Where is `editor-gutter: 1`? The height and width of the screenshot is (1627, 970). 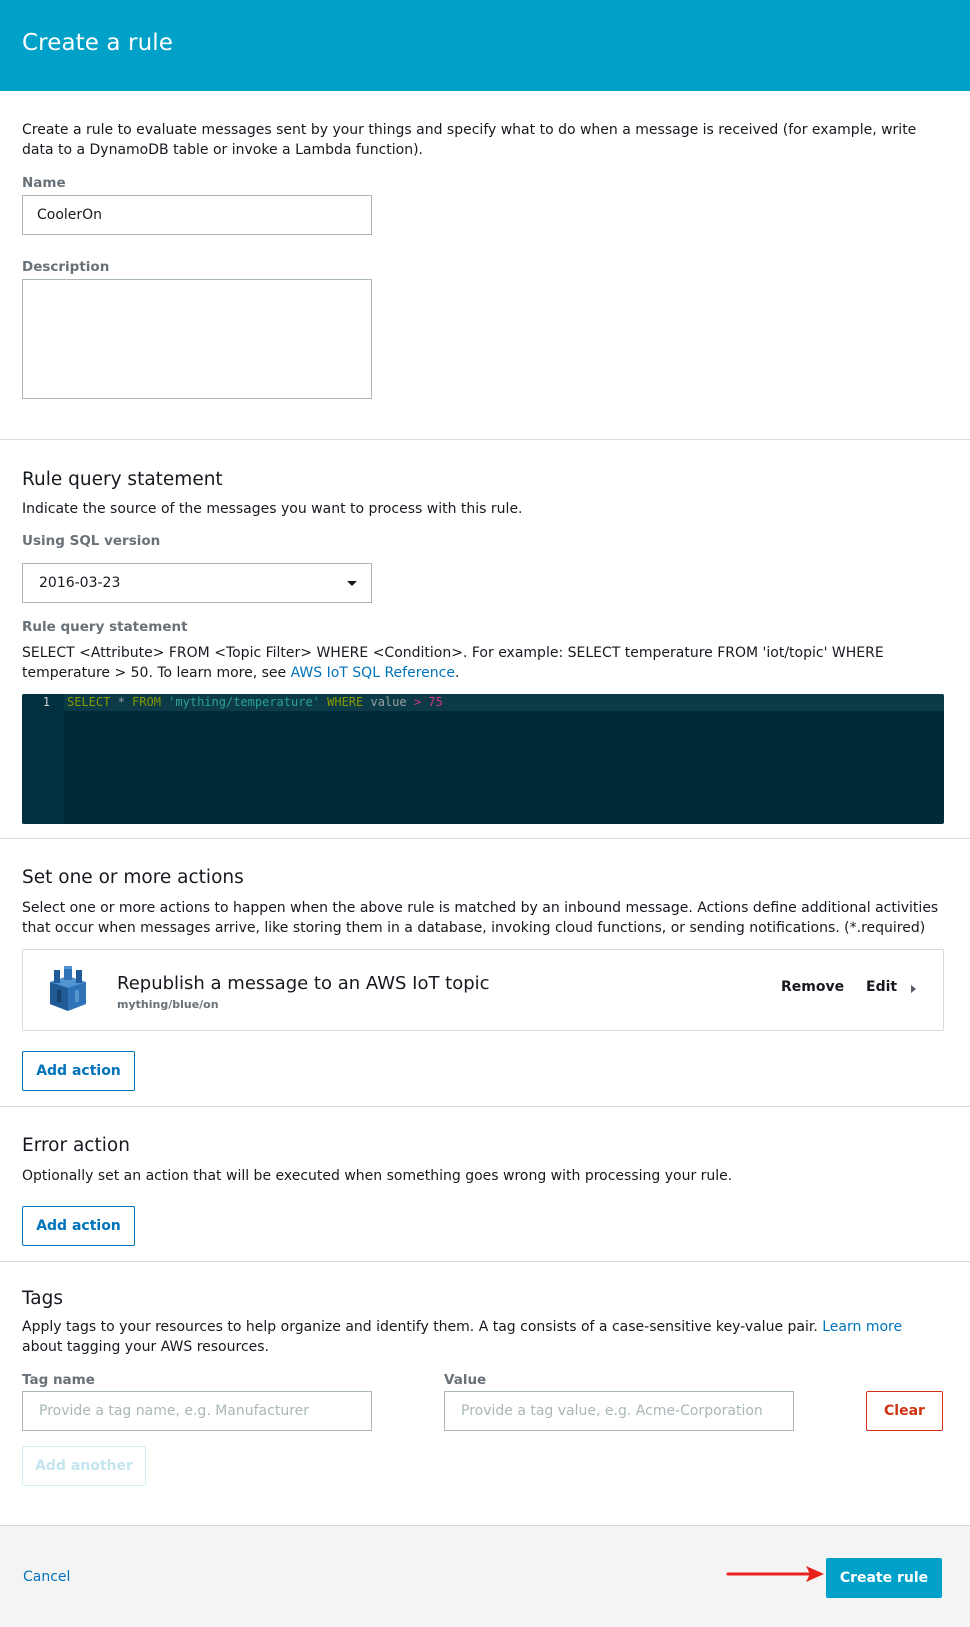 editor-gutter: 1 is located at coordinates (43, 759).